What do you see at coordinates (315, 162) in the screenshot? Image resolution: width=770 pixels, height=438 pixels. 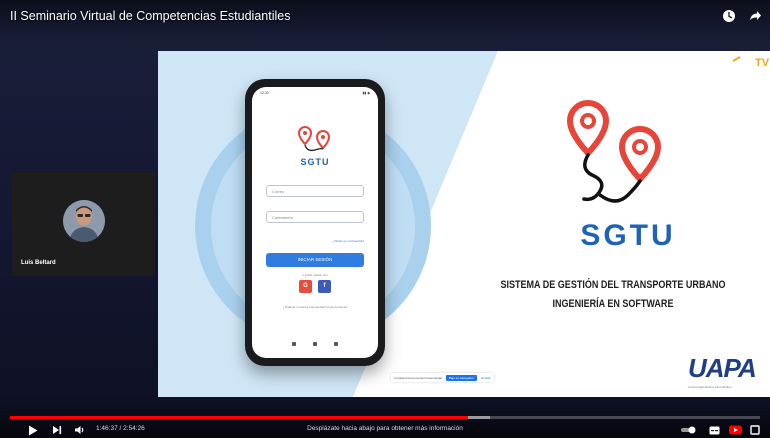 I see `app-title: SGTU` at bounding box center [315, 162].